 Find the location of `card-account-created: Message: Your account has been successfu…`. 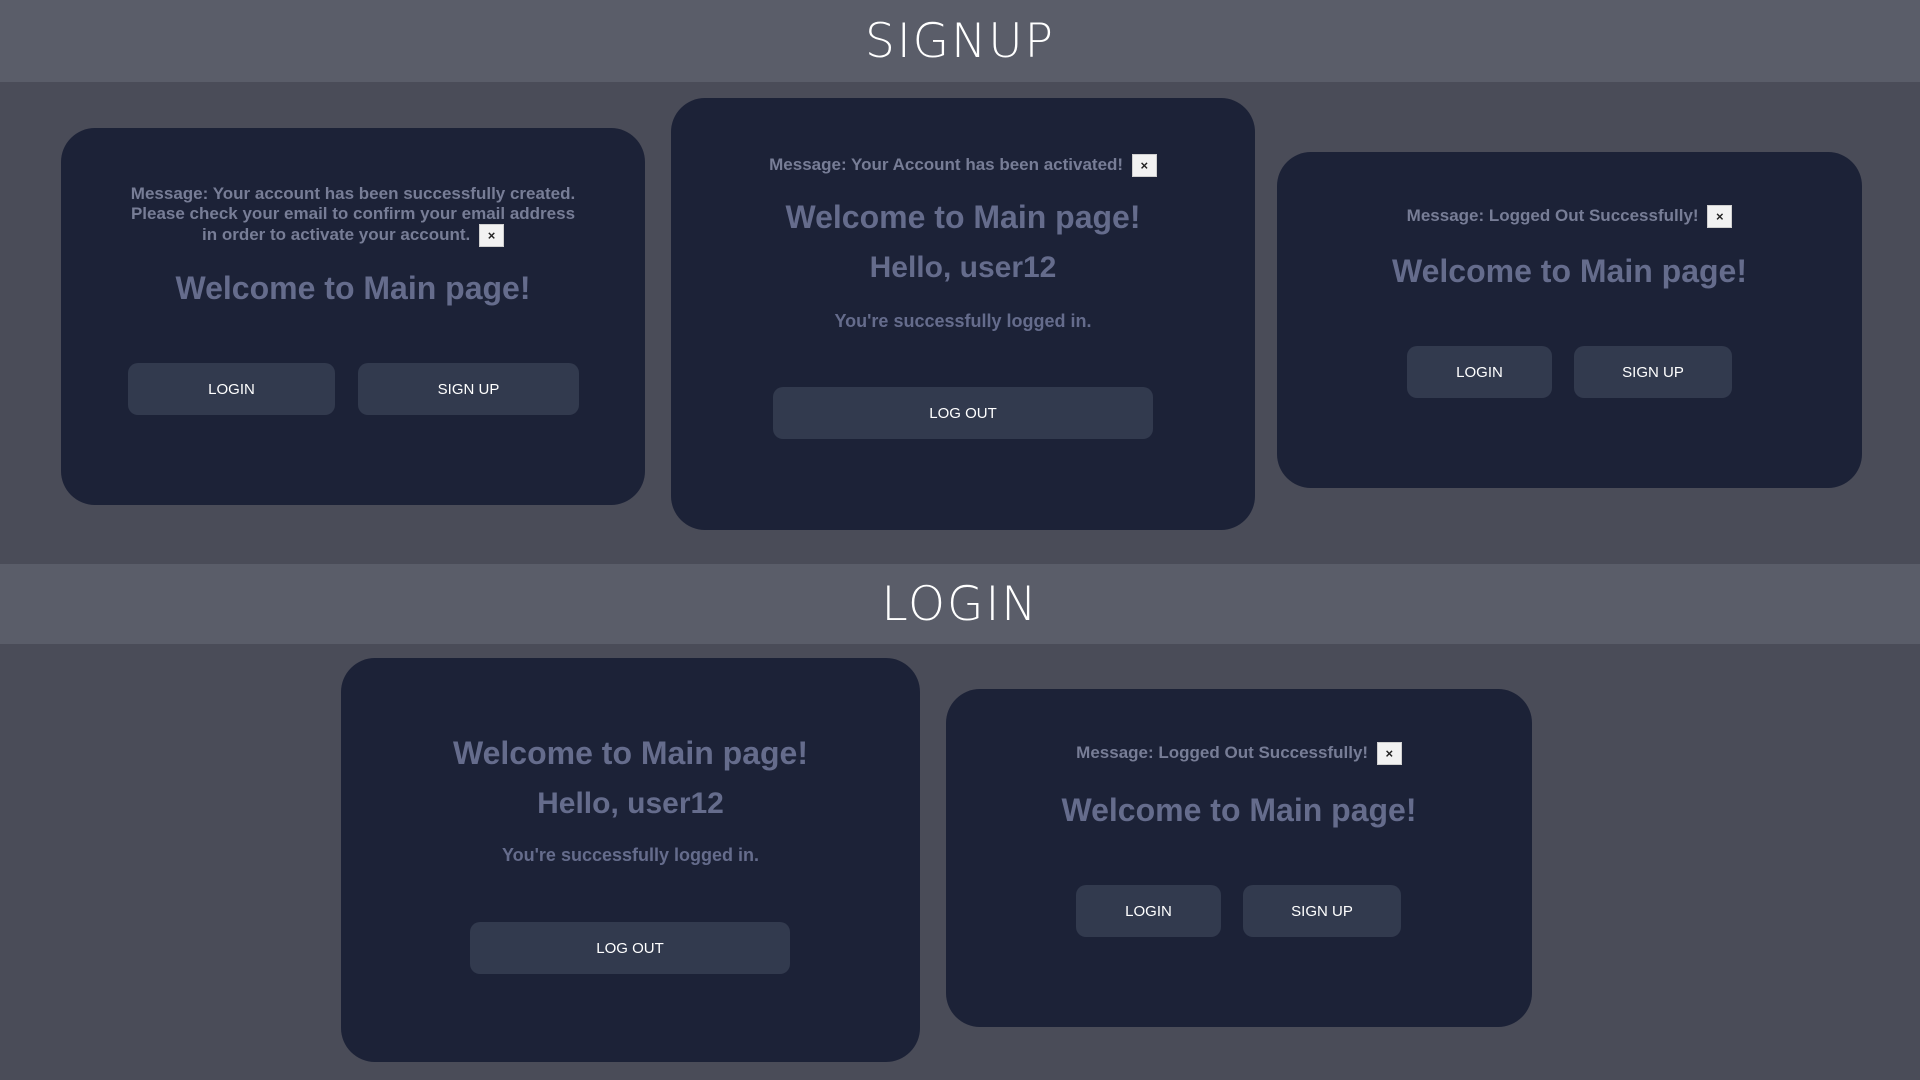

card-account-created: Message: Your account has been successfu… is located at coordinates (353, 316).